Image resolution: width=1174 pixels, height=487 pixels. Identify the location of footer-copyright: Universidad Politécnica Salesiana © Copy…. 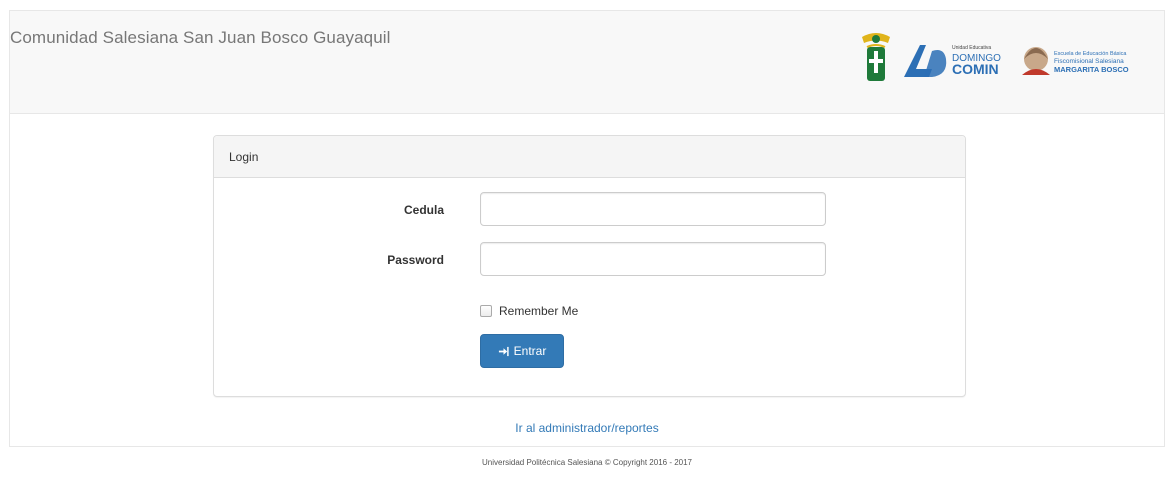
(586, 462).